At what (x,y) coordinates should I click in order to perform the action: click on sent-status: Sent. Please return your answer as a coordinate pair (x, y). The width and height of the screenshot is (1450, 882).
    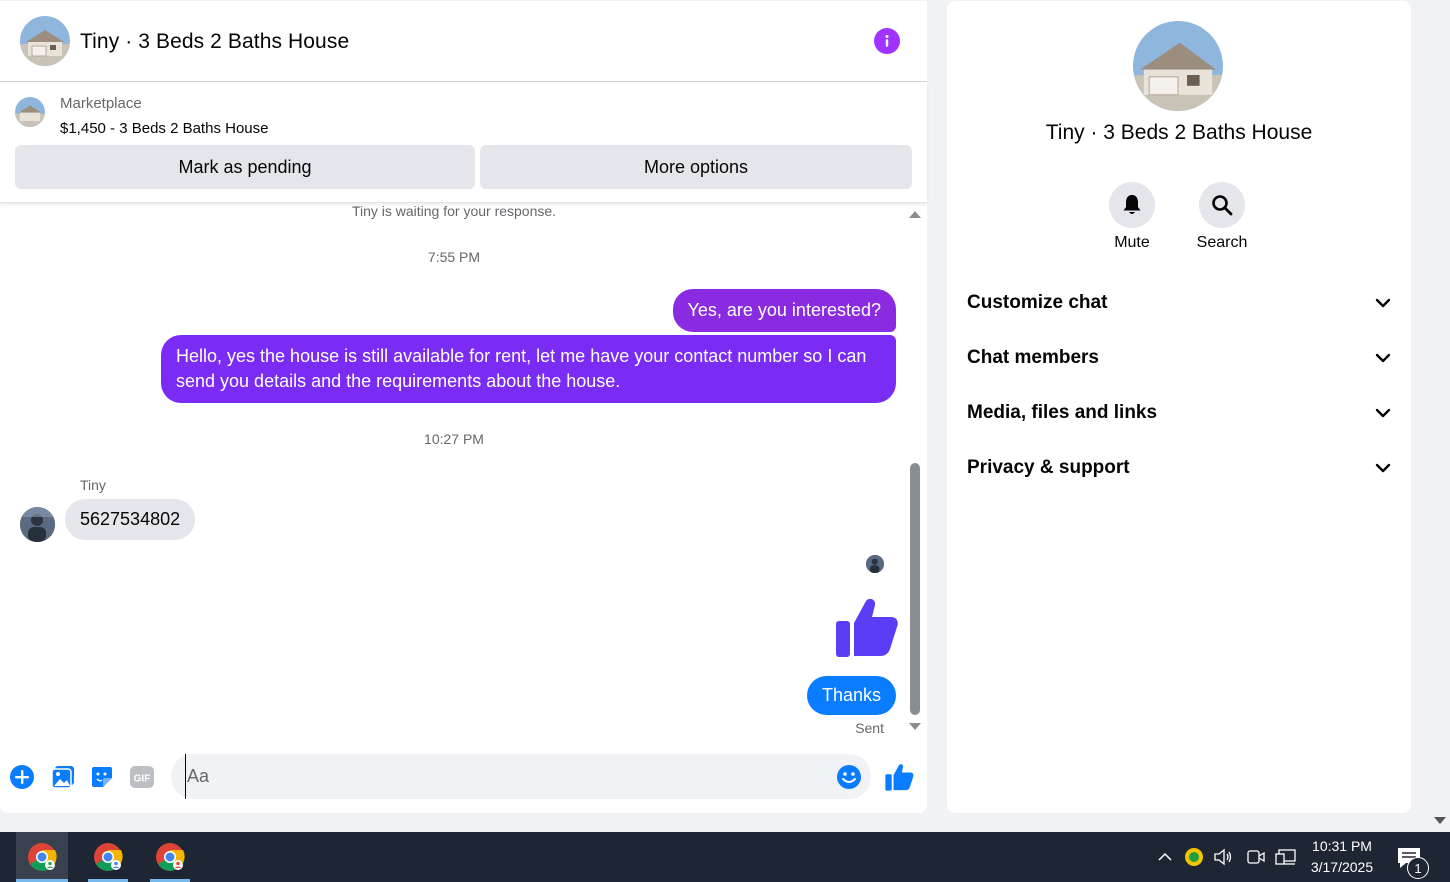
    Looking at the image, I should click on (869, 728).